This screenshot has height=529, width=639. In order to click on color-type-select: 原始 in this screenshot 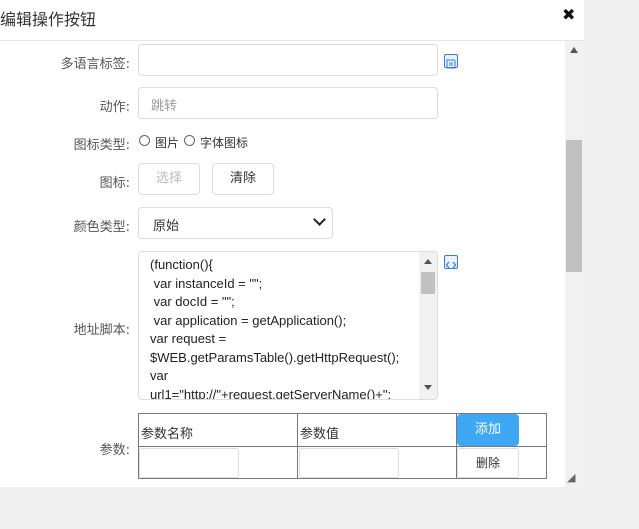, I will do `click(235, 223)`.